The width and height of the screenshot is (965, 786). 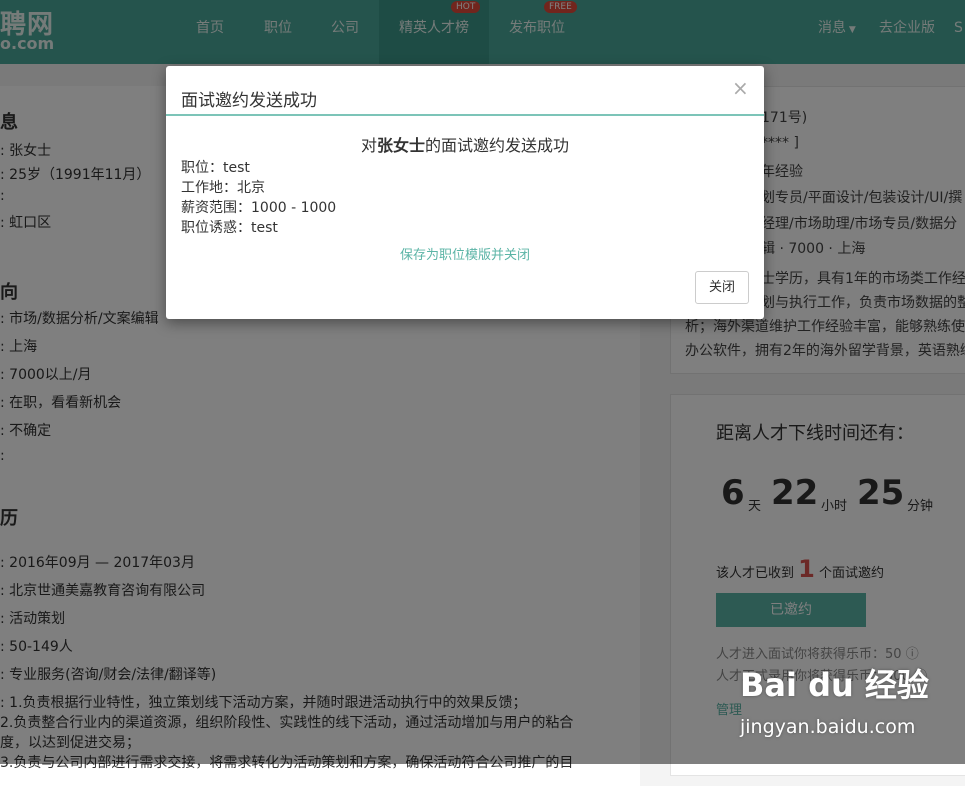 What do you see at coordinates (465, 253) in the screenshot?
I see `save-template-link: 保存为职位模版并关闭` at bounding box center [465, 253].